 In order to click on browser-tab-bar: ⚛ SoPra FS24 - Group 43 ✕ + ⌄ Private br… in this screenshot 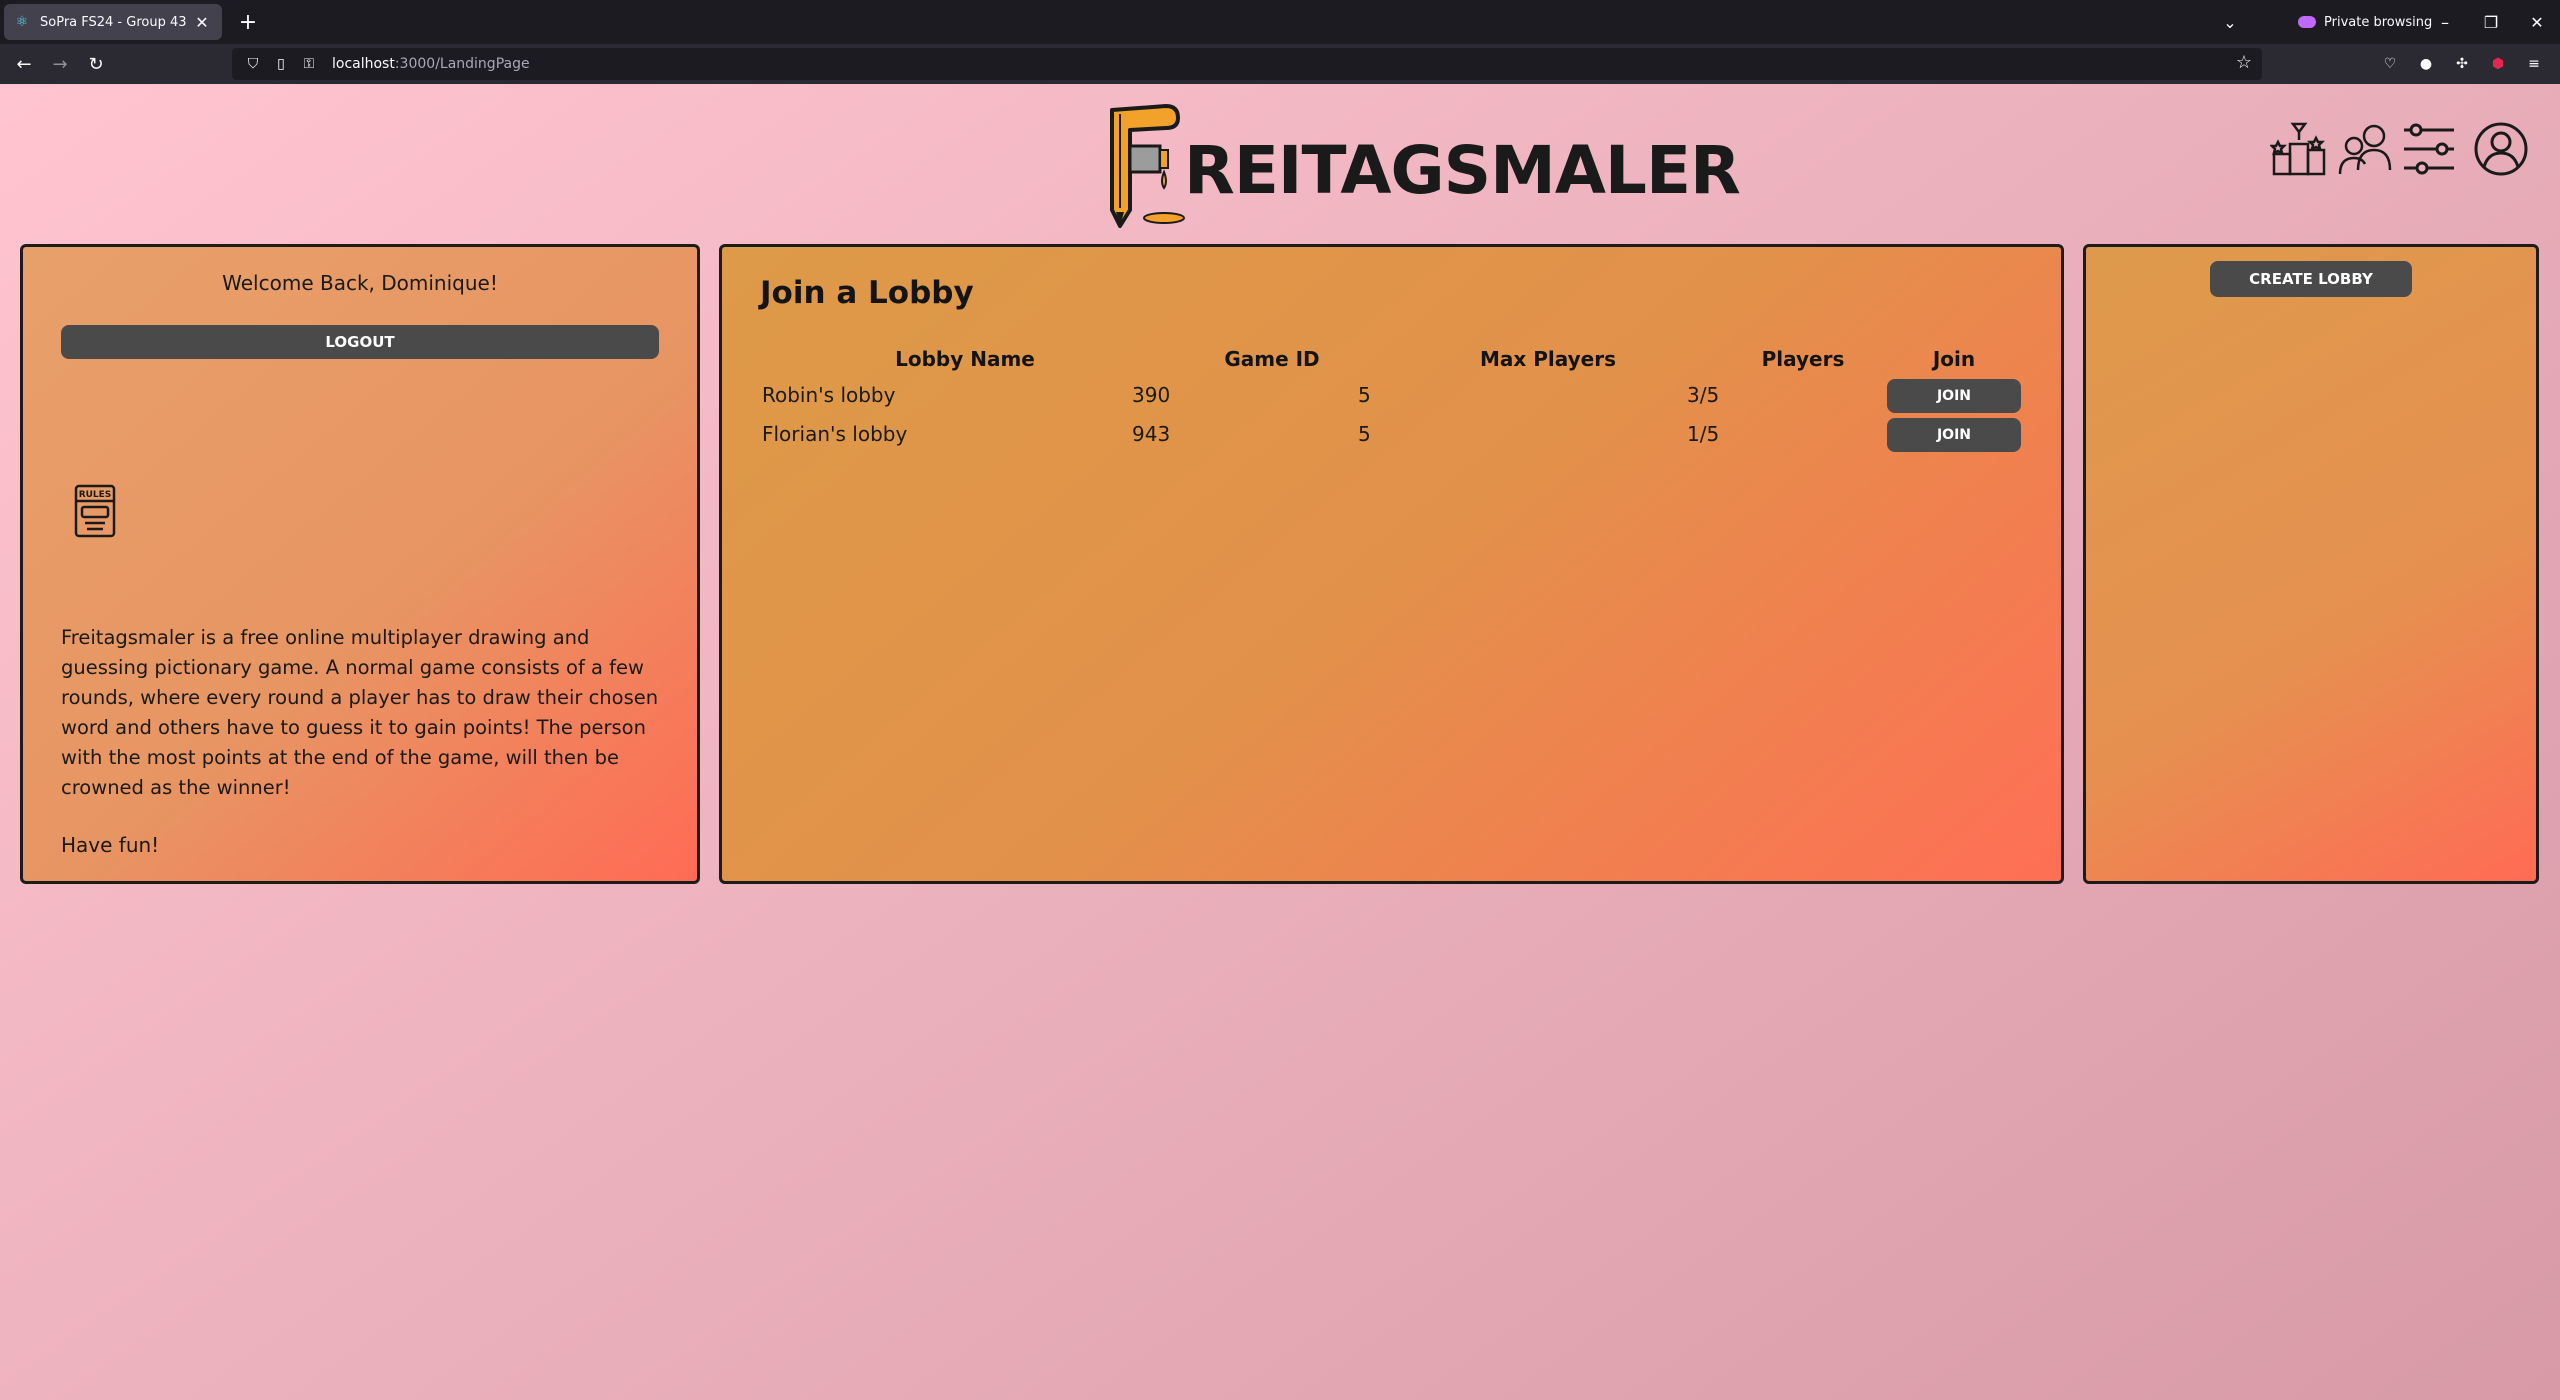, I will do `click(1280, 22)`.